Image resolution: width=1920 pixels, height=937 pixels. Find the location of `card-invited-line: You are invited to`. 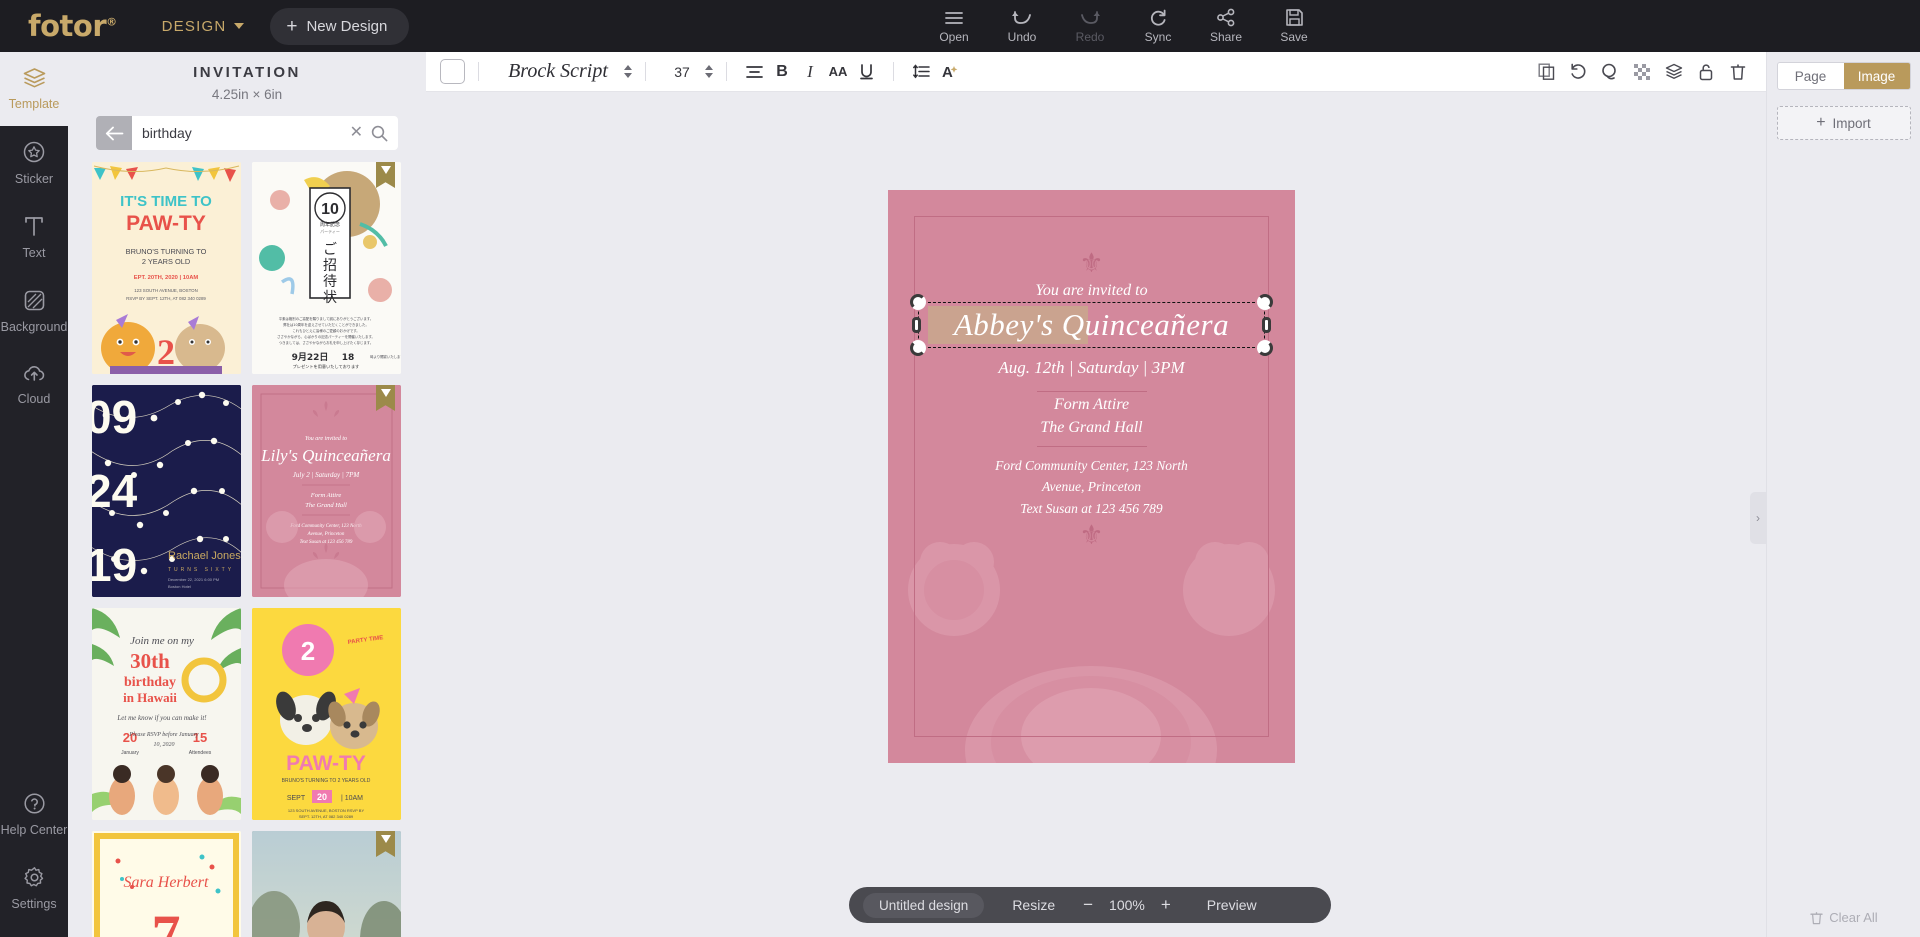

card-invited-line: You are invited to is located at coordinates (1091, 291).